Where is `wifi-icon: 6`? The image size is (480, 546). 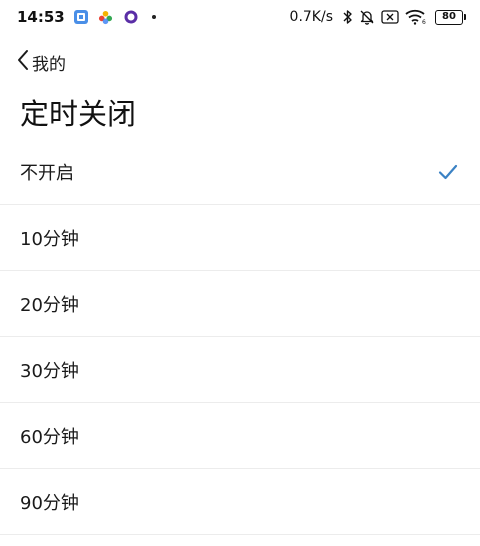
wifi-icon: 6 is located at coordinates (416, 17).